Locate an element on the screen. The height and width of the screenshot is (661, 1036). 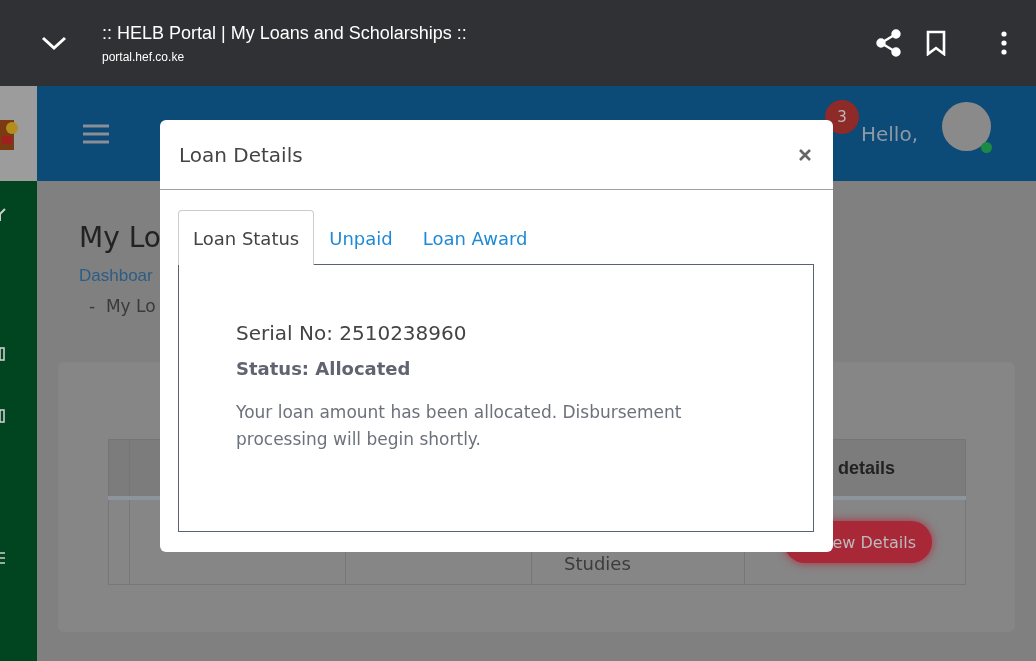
bookmark-icon is located at coordinates (936, 43).